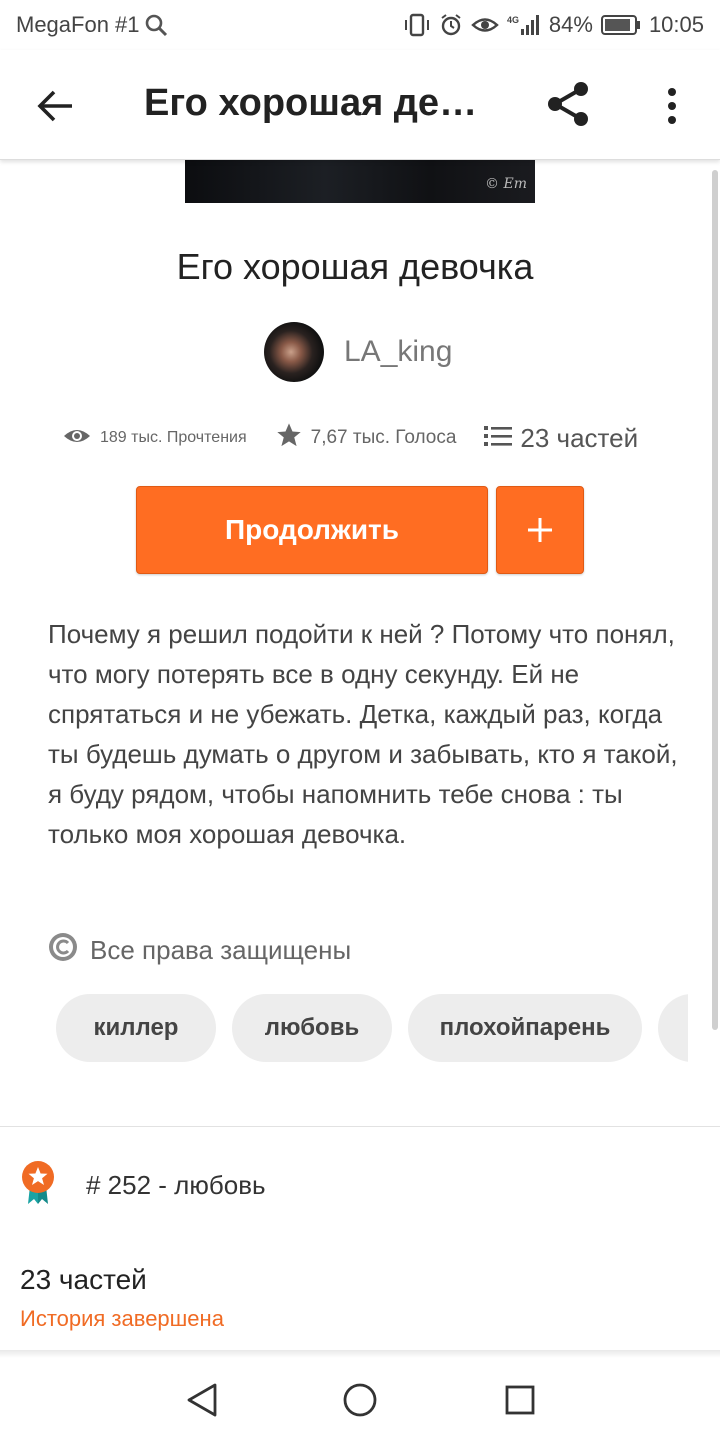  Describe the element at coordinates (156, 25) in the screenshot. I see `search-icon` at that location.